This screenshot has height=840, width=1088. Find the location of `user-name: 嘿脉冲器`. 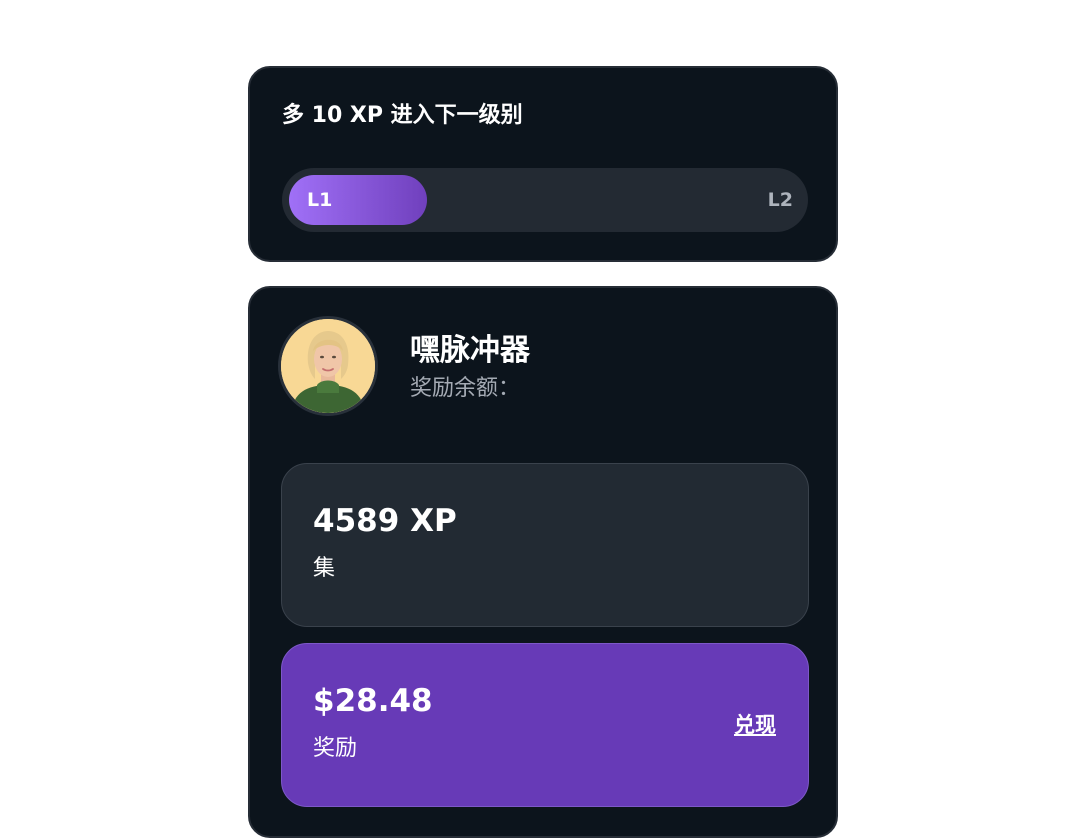

user-name: 嘿脉冲器 is located at coordinates (470, 350).